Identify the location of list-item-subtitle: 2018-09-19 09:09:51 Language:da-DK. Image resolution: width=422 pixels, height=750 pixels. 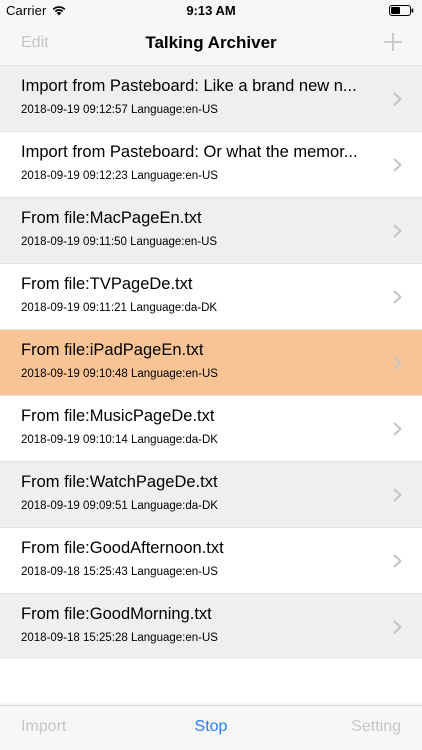
(119, 506).